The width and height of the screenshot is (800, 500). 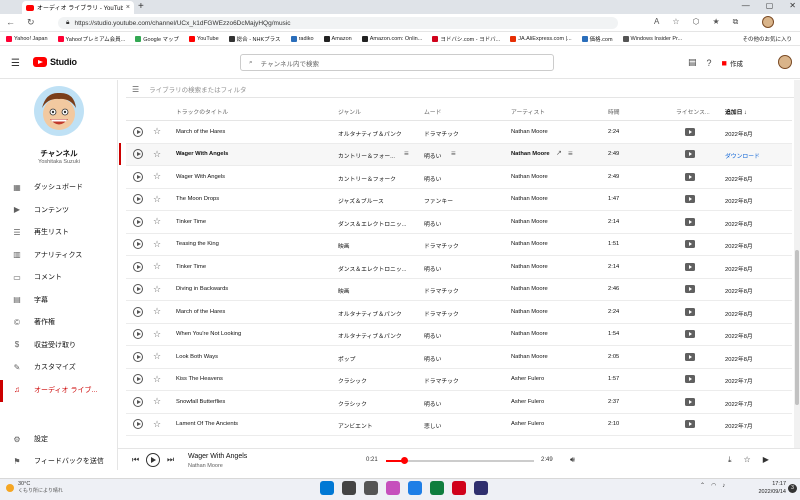 What do you see at coordinates (597, 39) in the screenshot?
I see `bookmark-item: 価格.com` at bounding box center [597, 39].